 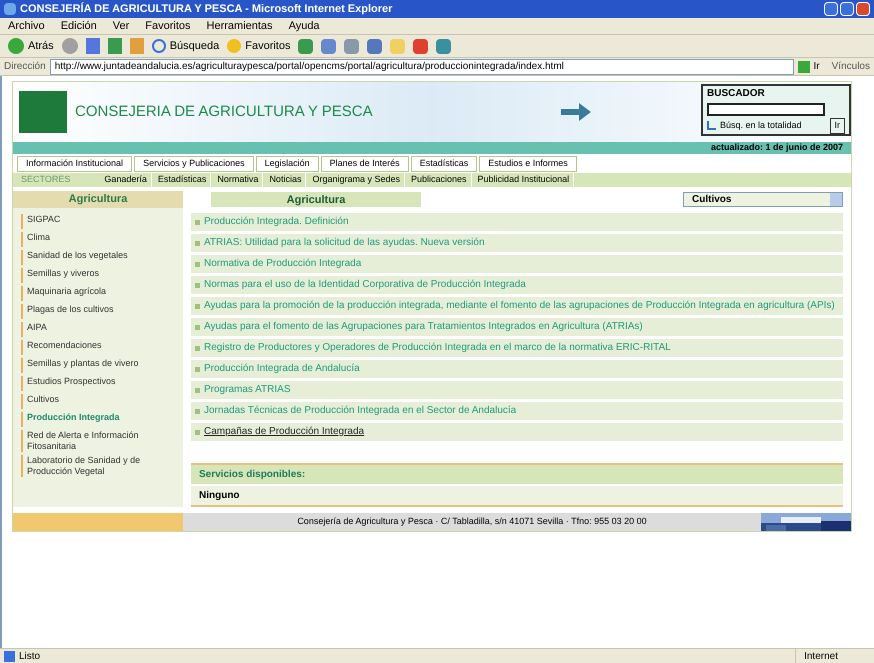 I want to click on links-button: Vínculos, so click(x=847, y=66).